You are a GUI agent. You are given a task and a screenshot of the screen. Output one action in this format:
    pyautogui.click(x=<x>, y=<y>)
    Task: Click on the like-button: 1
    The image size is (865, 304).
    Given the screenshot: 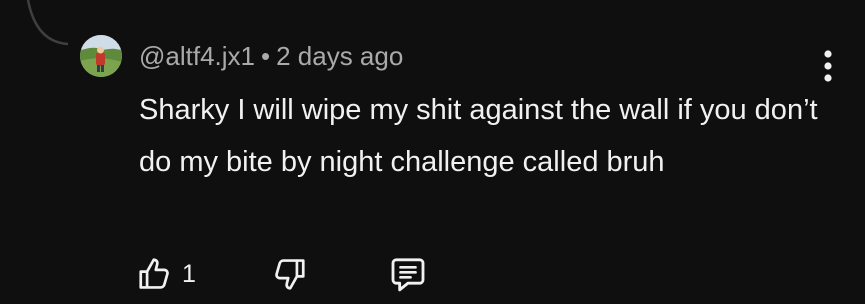 What is the action you would take?
    pyautogui.click(x=166, y=274)
    